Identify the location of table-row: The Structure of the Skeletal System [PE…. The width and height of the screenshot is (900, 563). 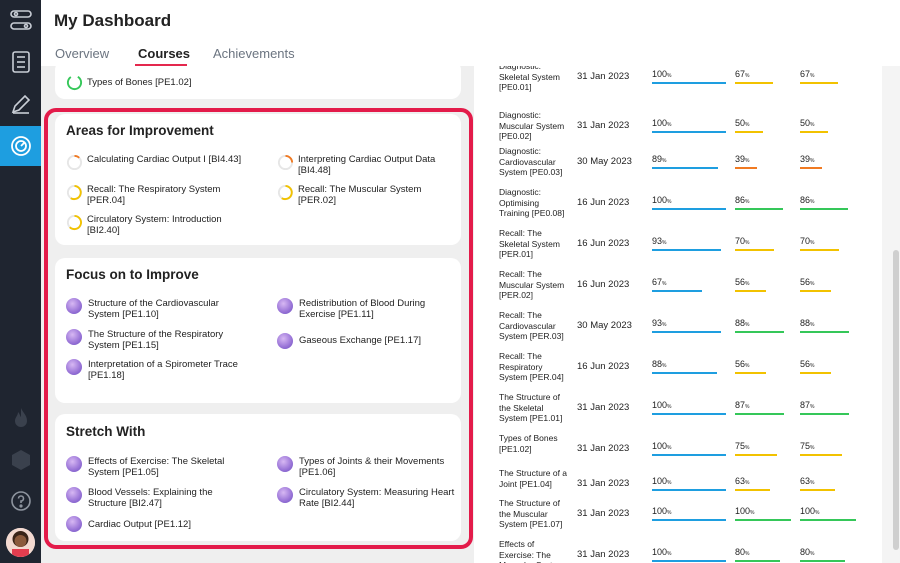
(678, 412).